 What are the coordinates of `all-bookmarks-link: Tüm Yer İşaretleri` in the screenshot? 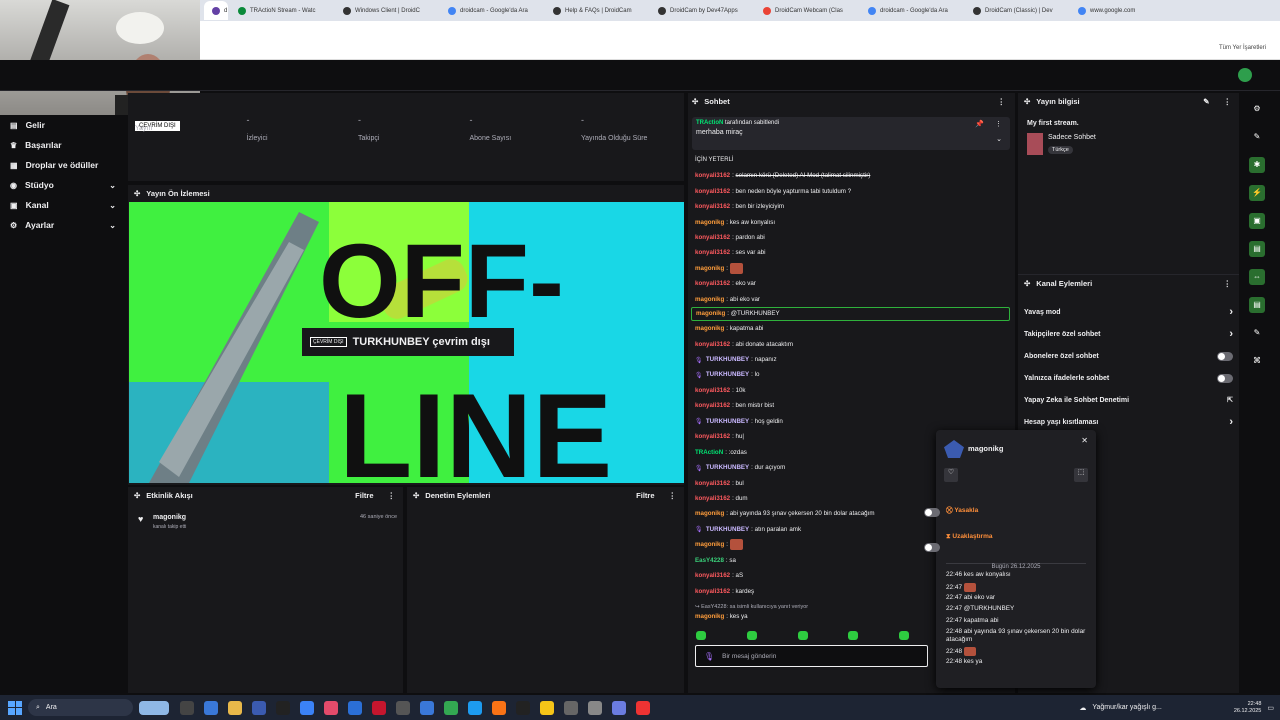 It's located at (1242, 48).